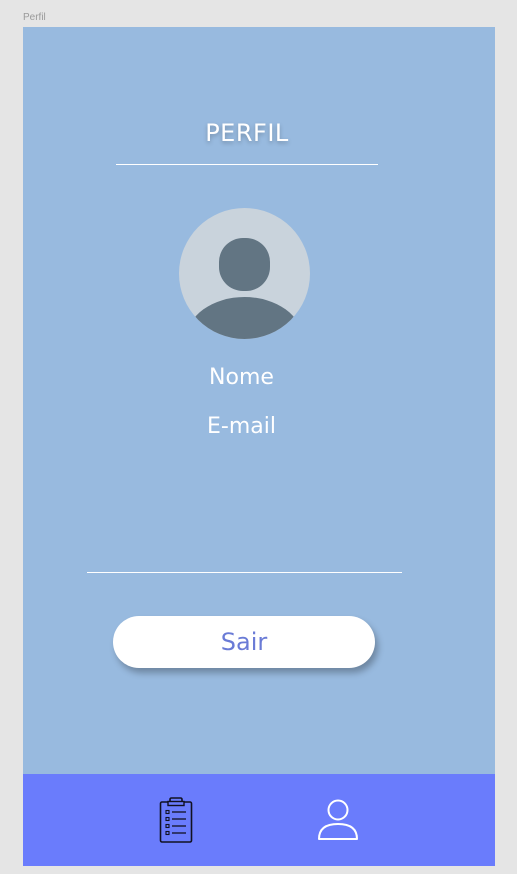 The height and width of the screenshot is (874, 517). What do you see at coordinates (247, 133) in the screenshot?
I see `page-title: PERFIL` at bounding box center [247, 133].